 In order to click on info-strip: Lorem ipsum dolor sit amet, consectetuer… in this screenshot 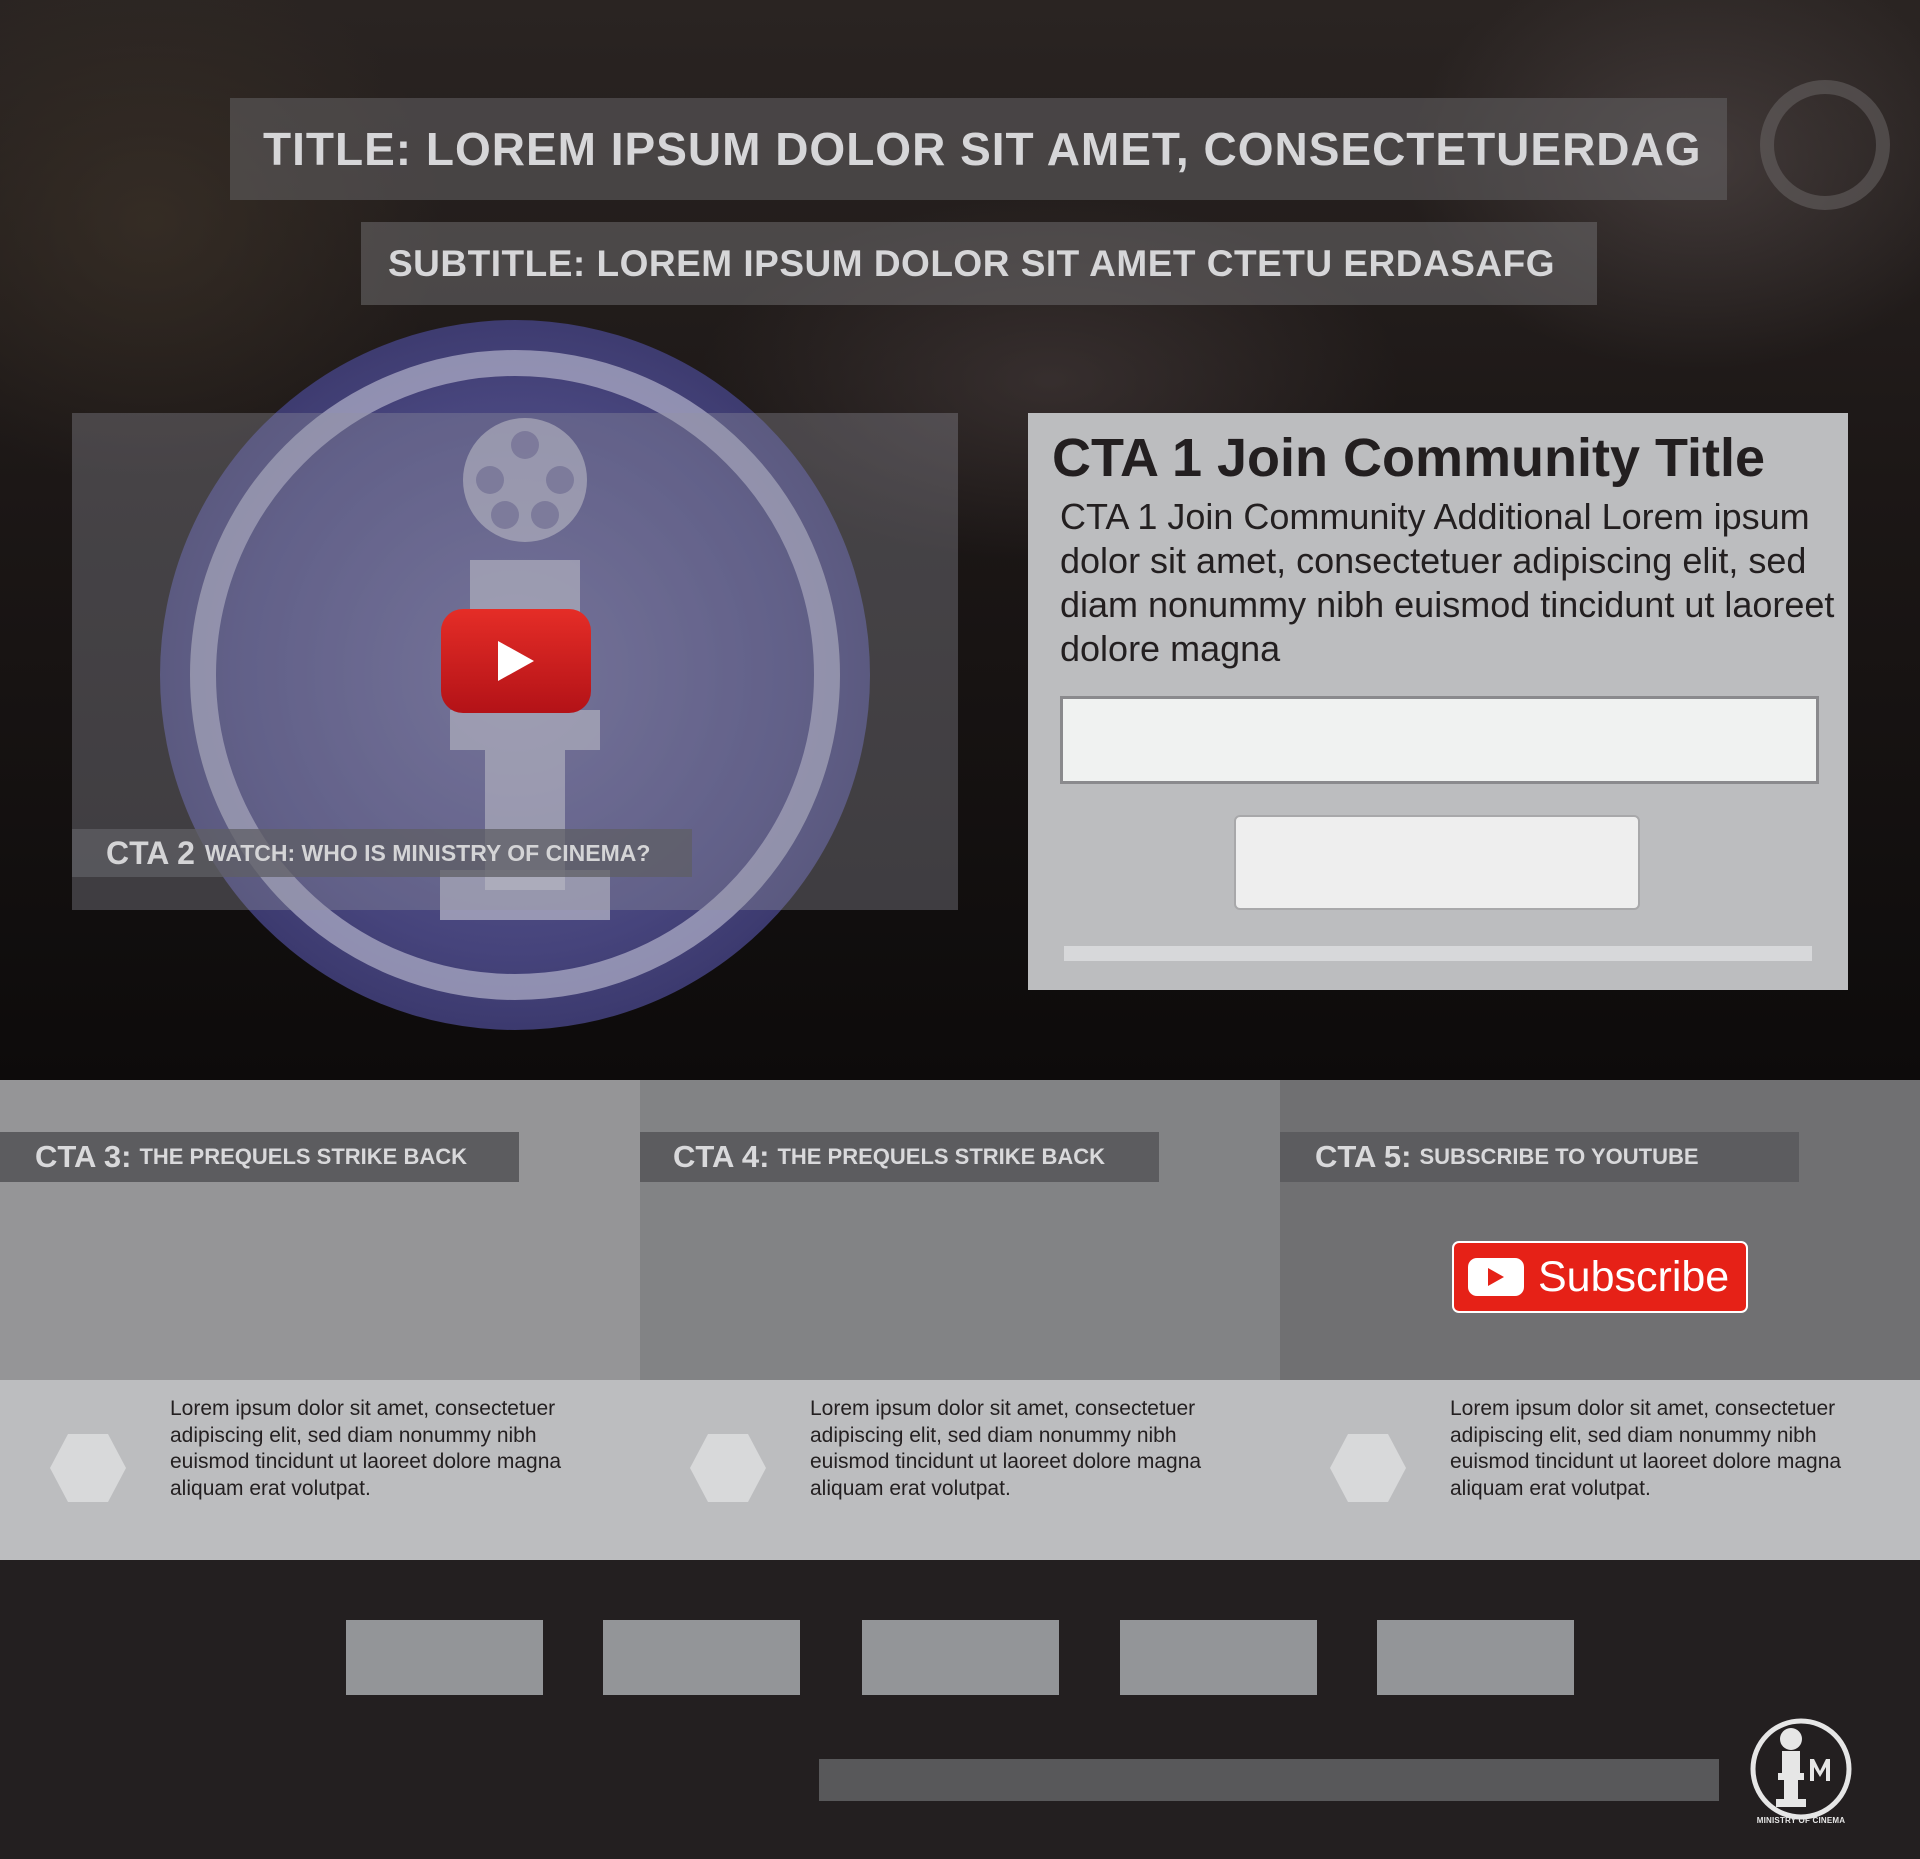, I will do `click(960, 1470)`.